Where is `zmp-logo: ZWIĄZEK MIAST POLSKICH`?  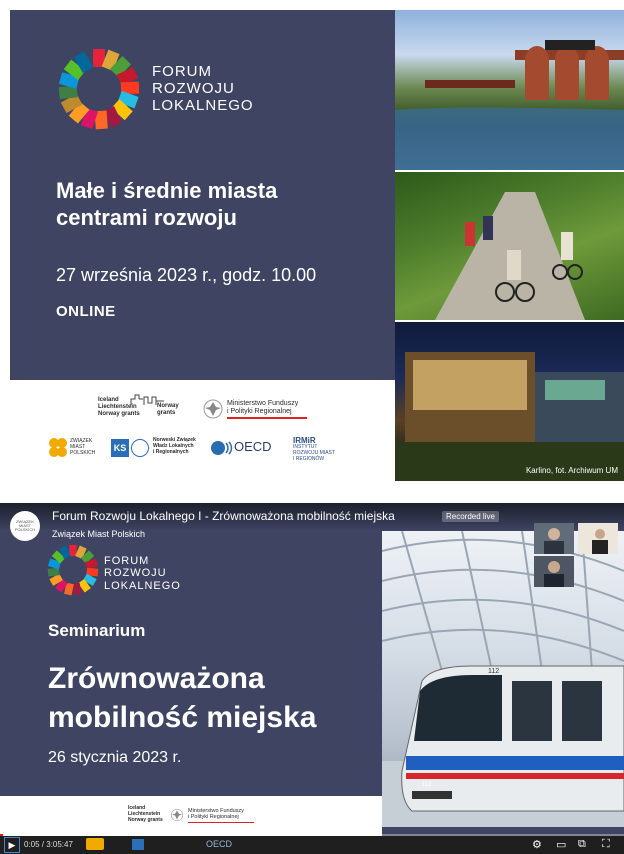 zmp-logo: ZWIĄZEK MIAST POLSKICH is located at coordinates (83, 447).